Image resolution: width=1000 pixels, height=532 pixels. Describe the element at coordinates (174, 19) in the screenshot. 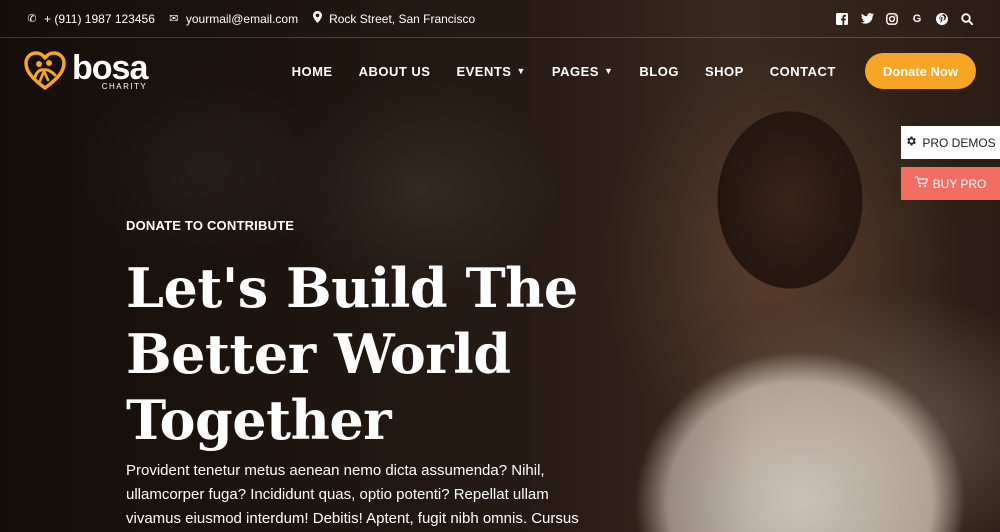

I see `mail-icon: ✉` at that location.